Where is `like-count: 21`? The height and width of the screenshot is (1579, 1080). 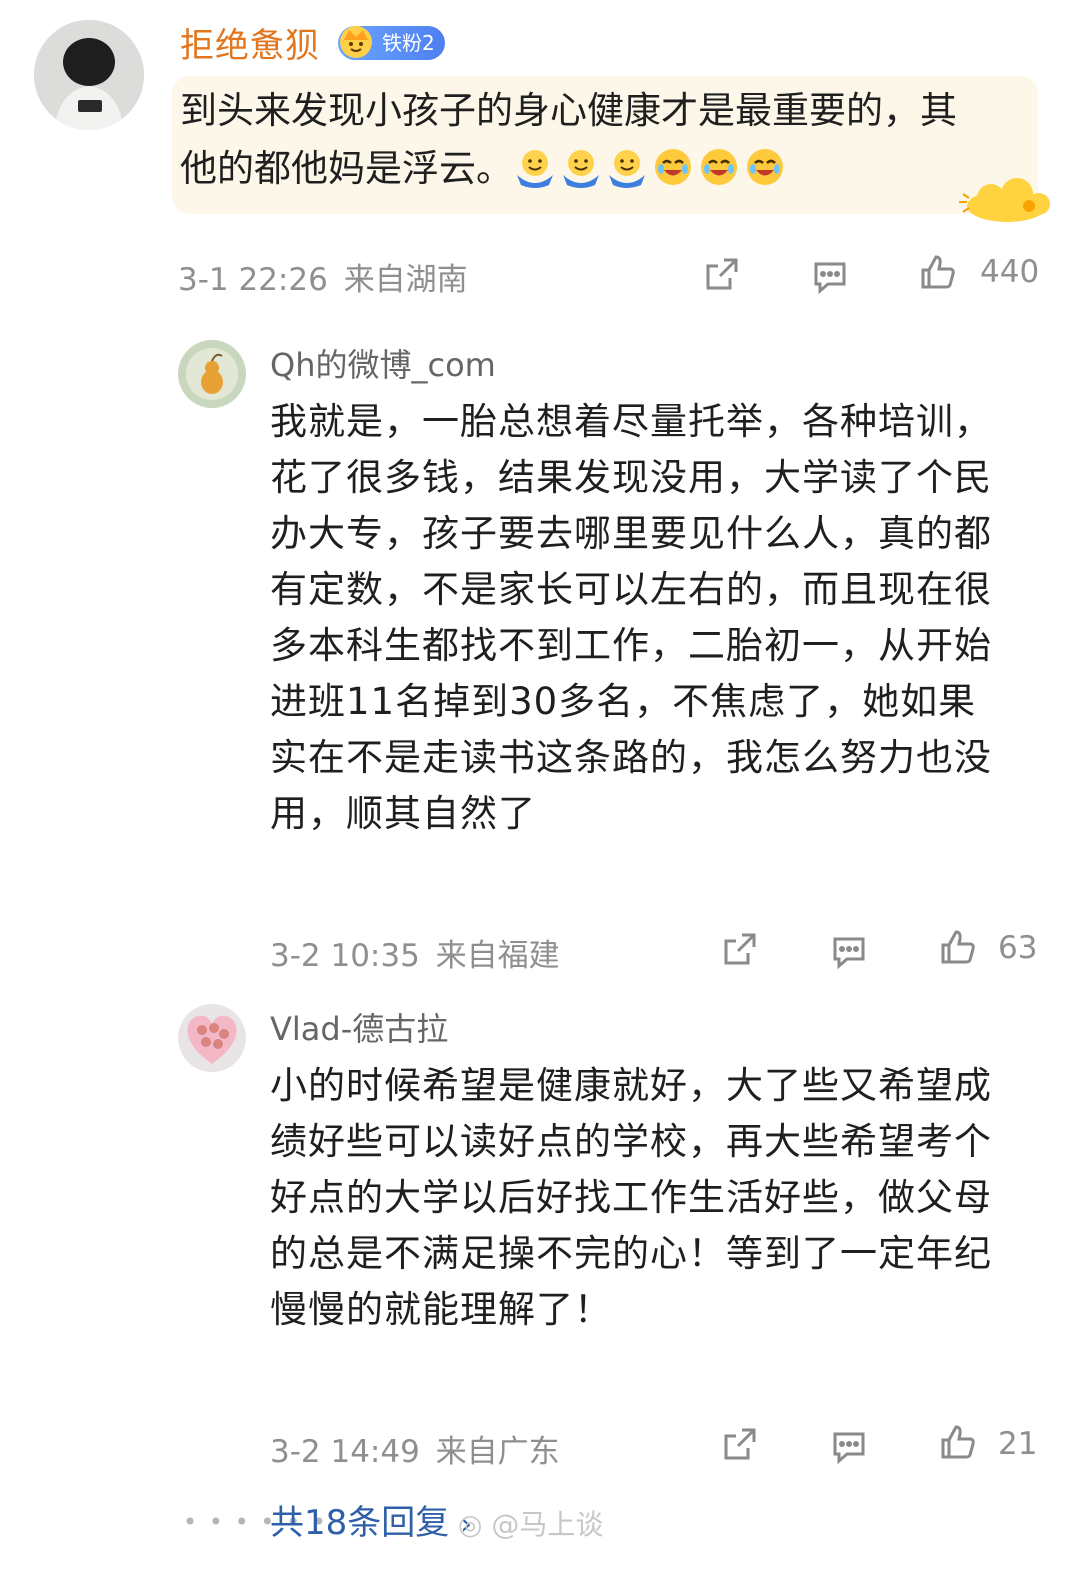 like-count: 21 is located at coordinates (1018, 1444).